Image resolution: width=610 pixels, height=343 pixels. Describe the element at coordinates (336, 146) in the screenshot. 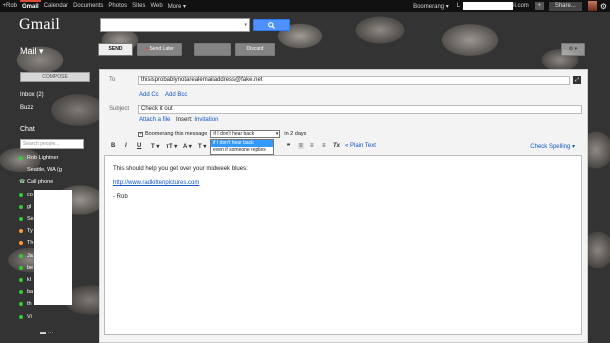

I see `clear-formatting-button: Tx` at that location.